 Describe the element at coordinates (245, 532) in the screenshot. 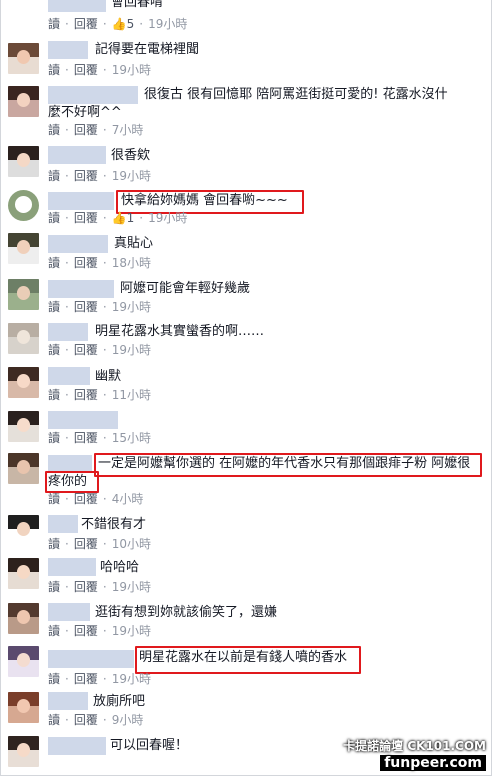

I see `comment: 不錯很有才 讀 · 回覆 · 10小時` at that location.